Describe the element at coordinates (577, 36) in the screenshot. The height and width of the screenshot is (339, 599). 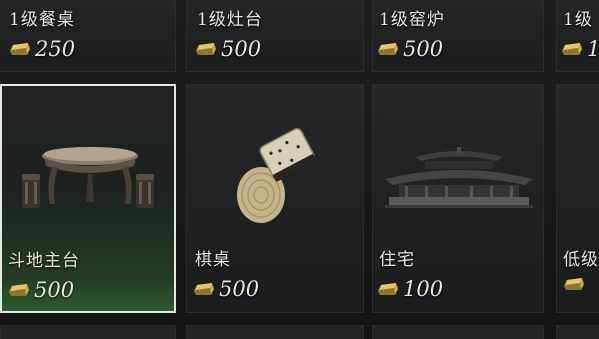
I see `shop-card-partial-top: 1级 1` at that location.